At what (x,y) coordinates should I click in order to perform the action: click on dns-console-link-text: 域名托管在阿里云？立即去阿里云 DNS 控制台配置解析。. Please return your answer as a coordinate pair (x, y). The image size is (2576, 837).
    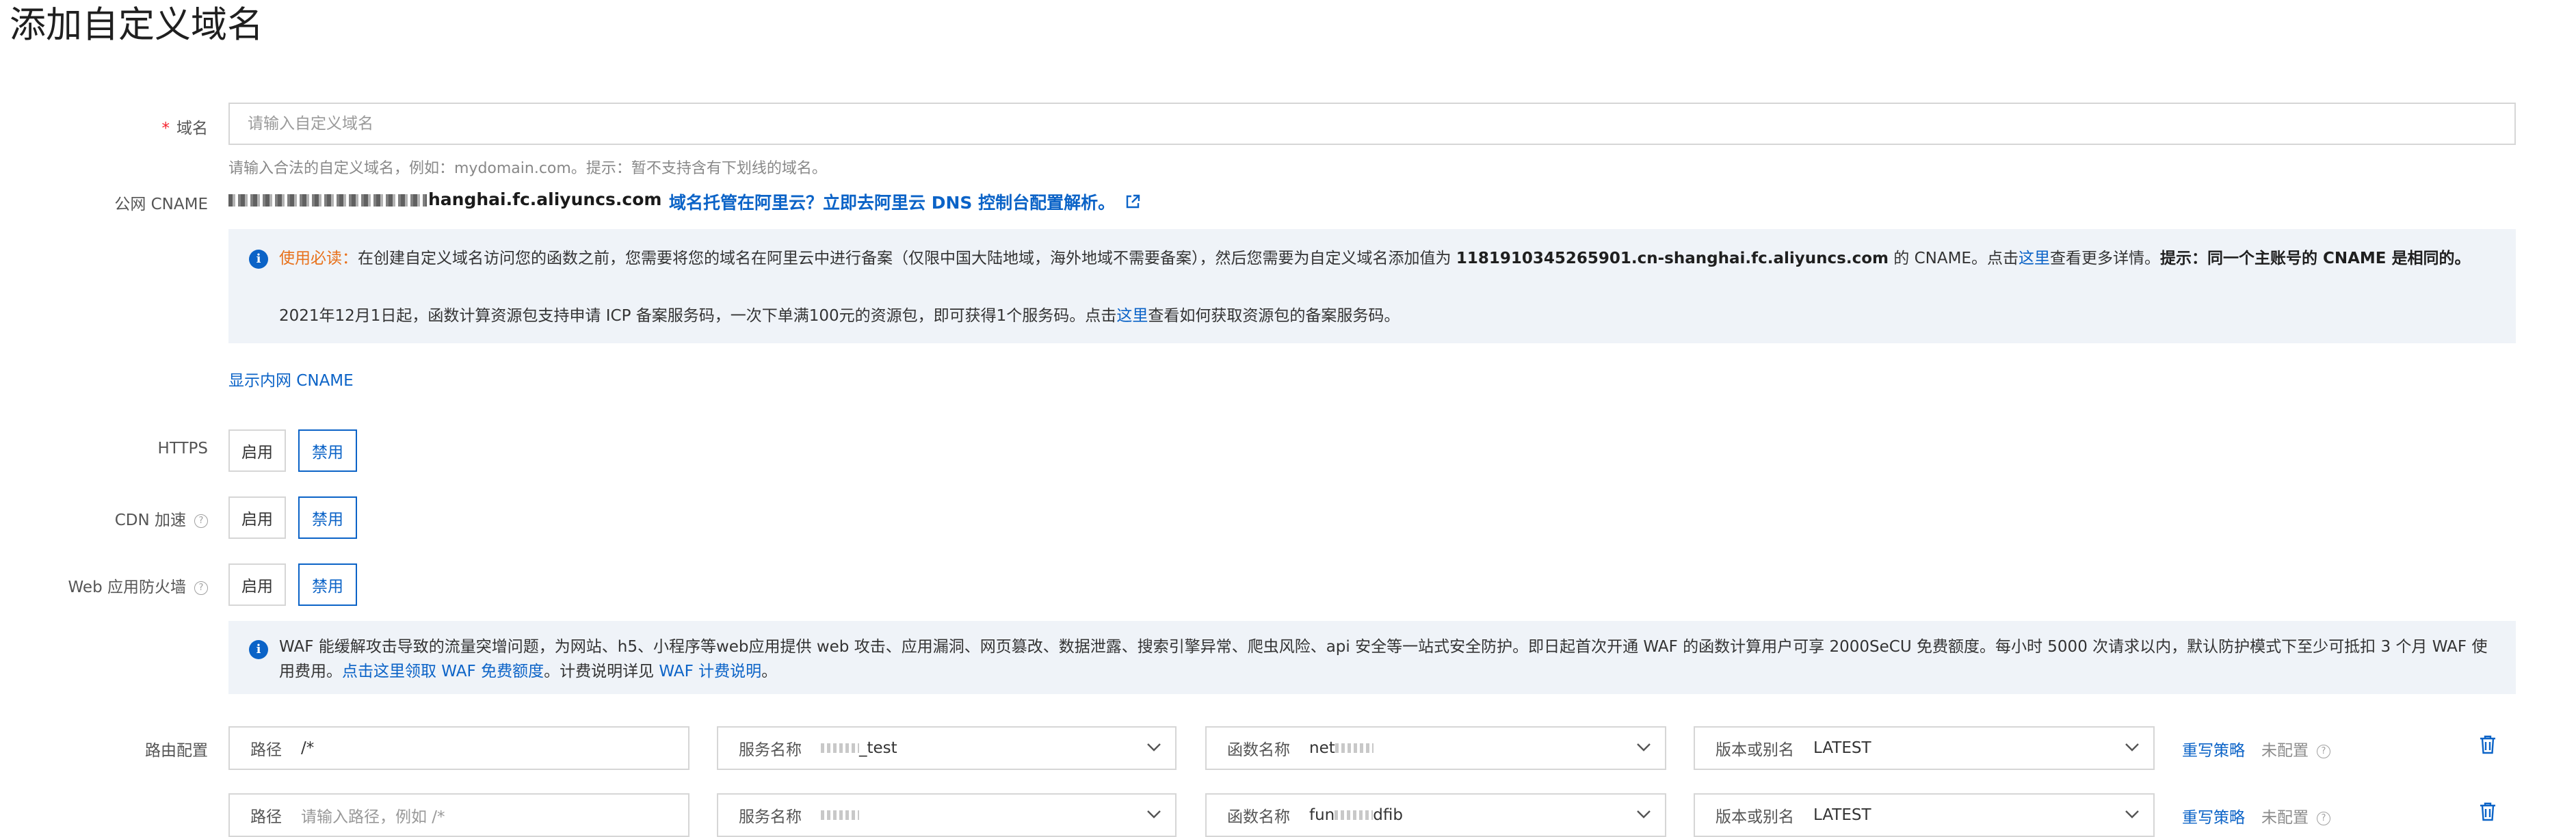
    Looking at the image, I should click on (892, 203).